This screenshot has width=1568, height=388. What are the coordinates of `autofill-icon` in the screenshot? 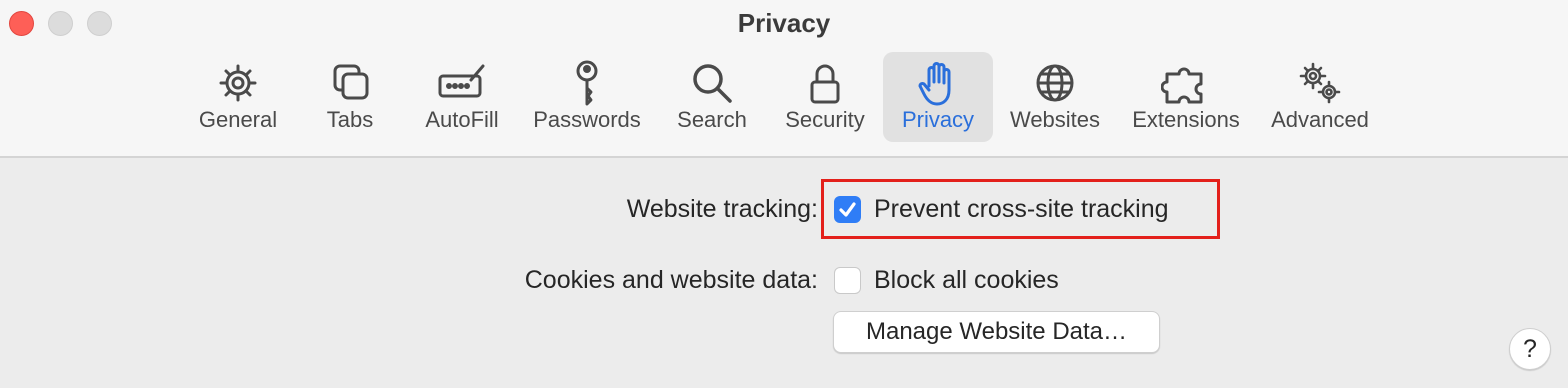 It's located at (462, 83).